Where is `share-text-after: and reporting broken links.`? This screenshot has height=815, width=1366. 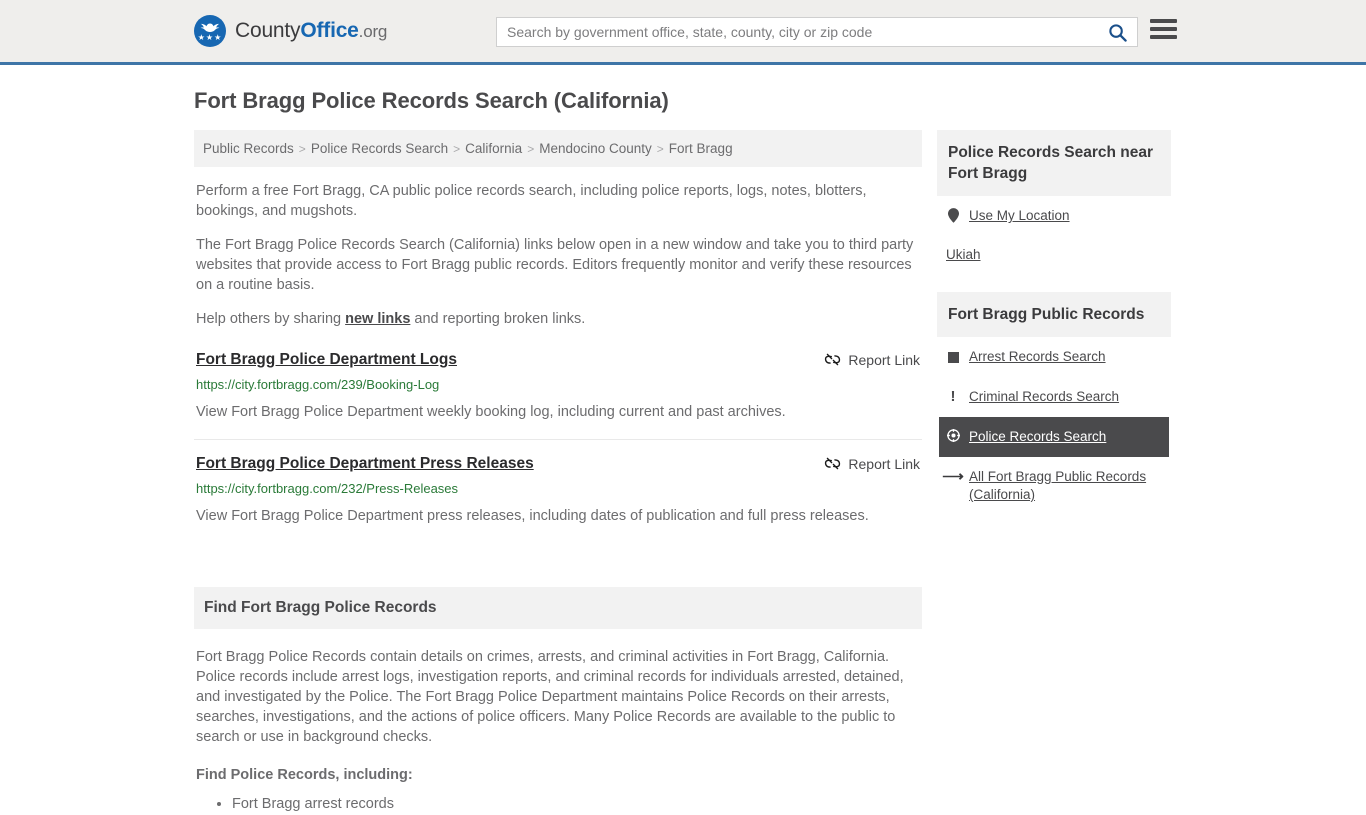 share-text-after: and reporting broken links. is located at coordinates (498, 319).